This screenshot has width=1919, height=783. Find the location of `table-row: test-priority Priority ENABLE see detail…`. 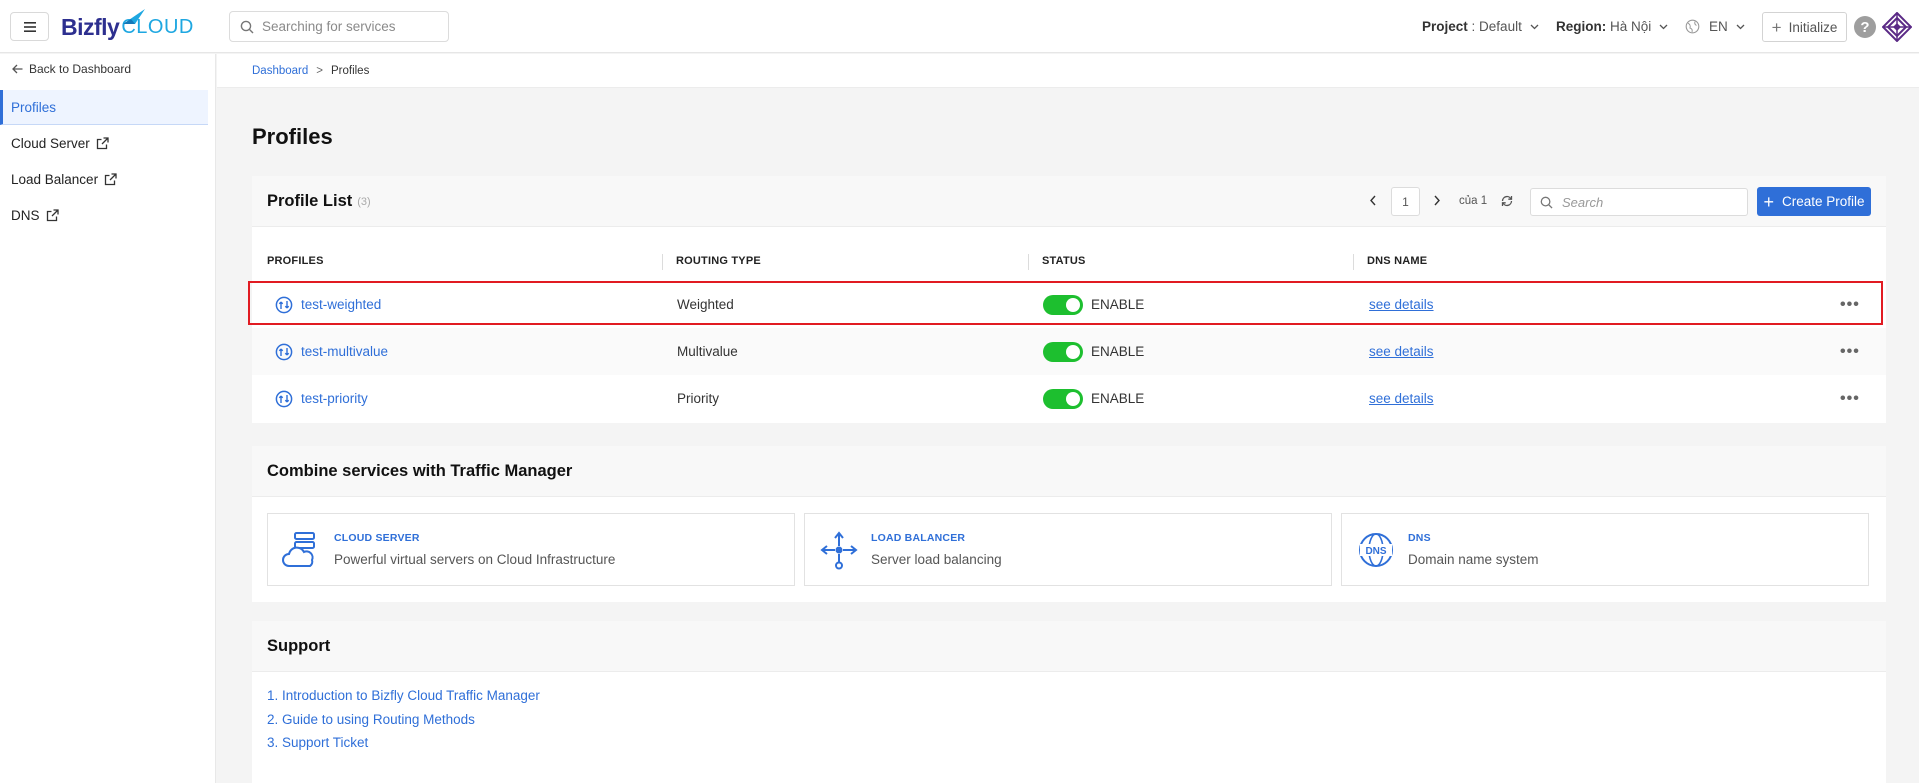

table-row: test-priority Priority ENABLE see detail… is located at coordinates (1069, 398).